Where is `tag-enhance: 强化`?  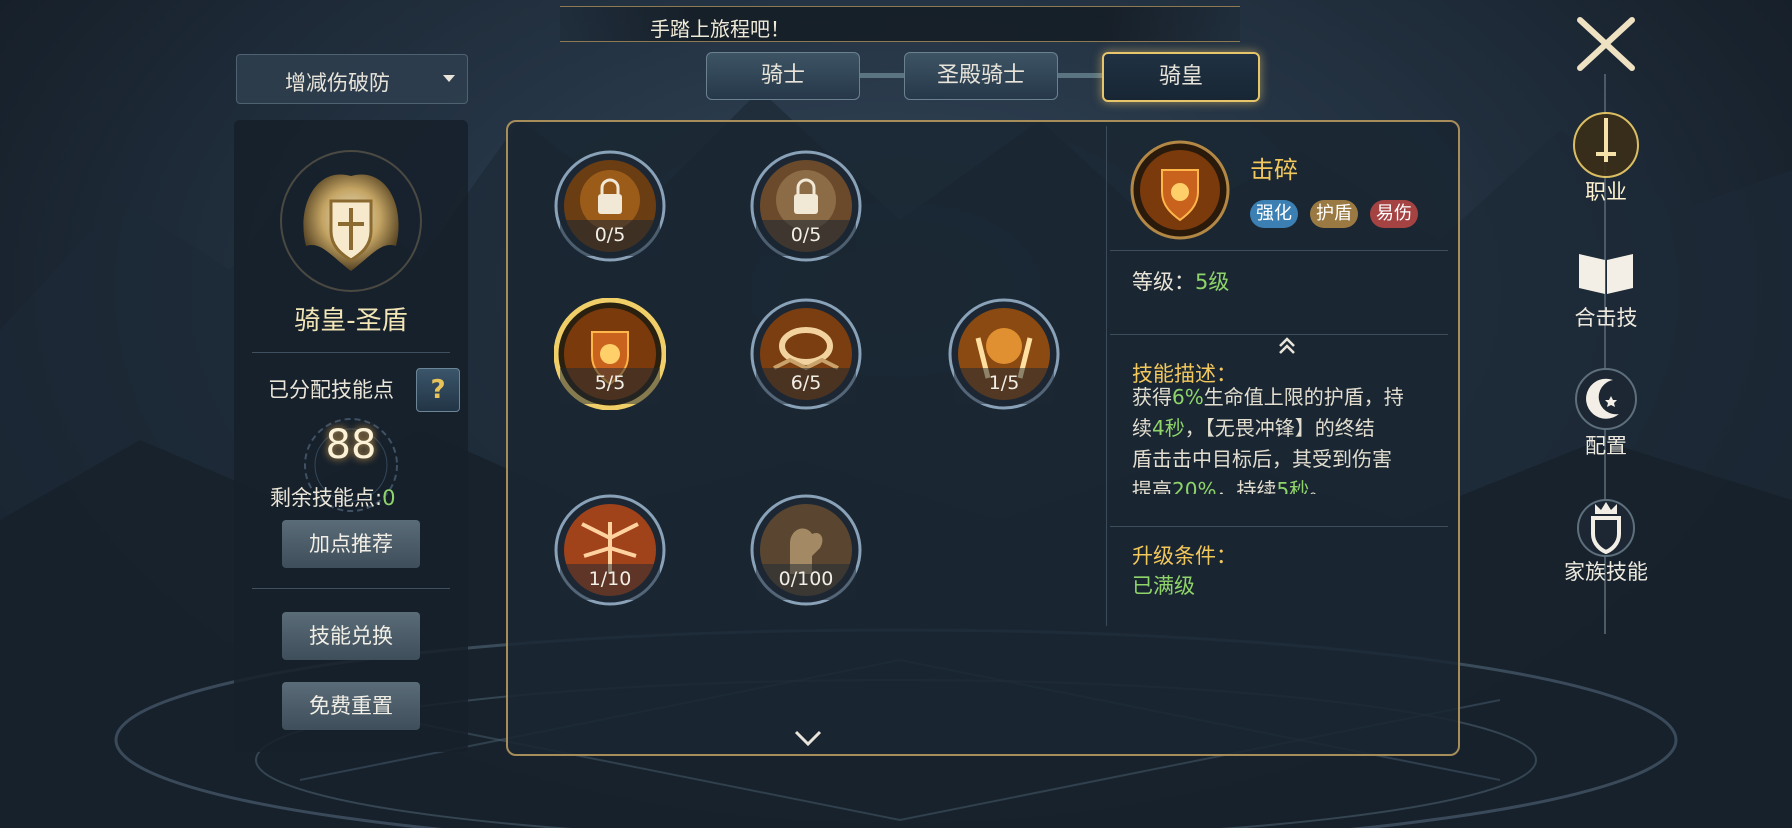
tag-enhance: 强化 is located at coordinates (1274, 214).